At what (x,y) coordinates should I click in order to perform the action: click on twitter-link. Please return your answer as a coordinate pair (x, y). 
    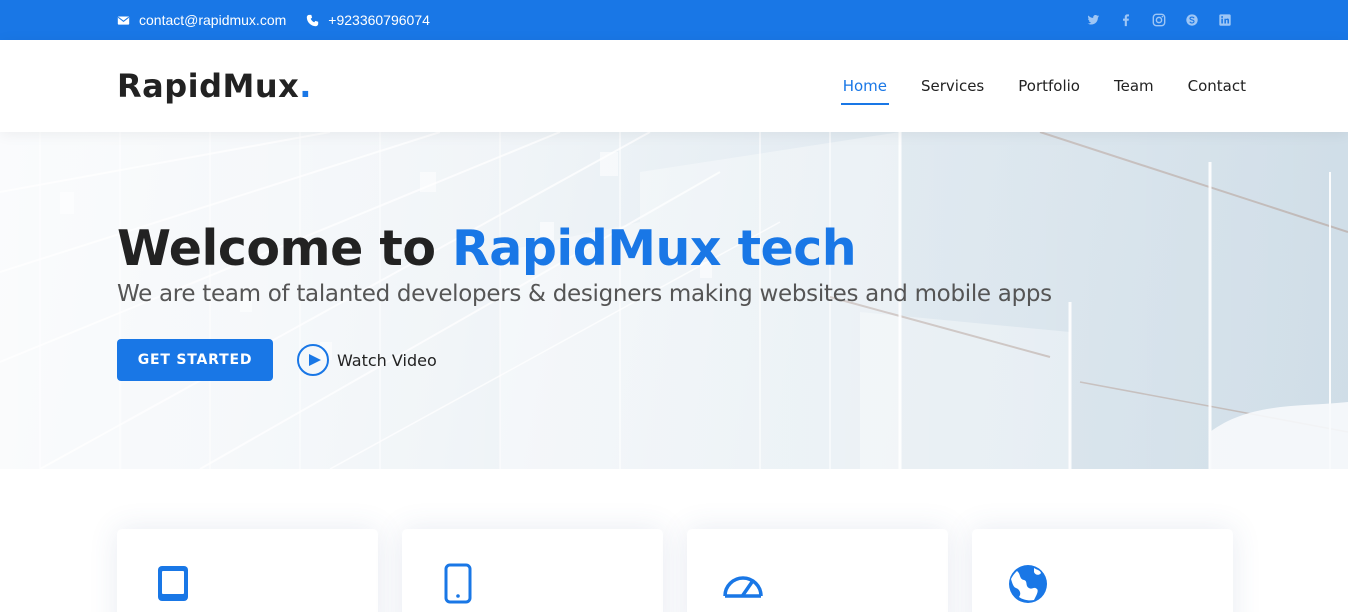
    Looking at the image, I should click on (1093, 20).